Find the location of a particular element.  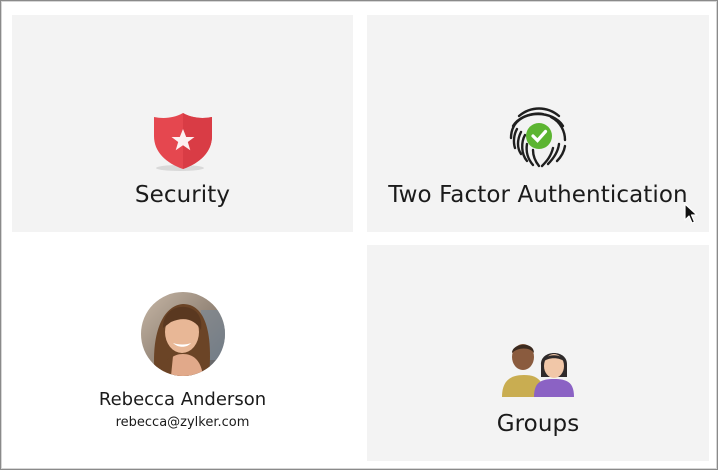

profile-email: rebecca@zylker.com is located at coordinates (182, 422).